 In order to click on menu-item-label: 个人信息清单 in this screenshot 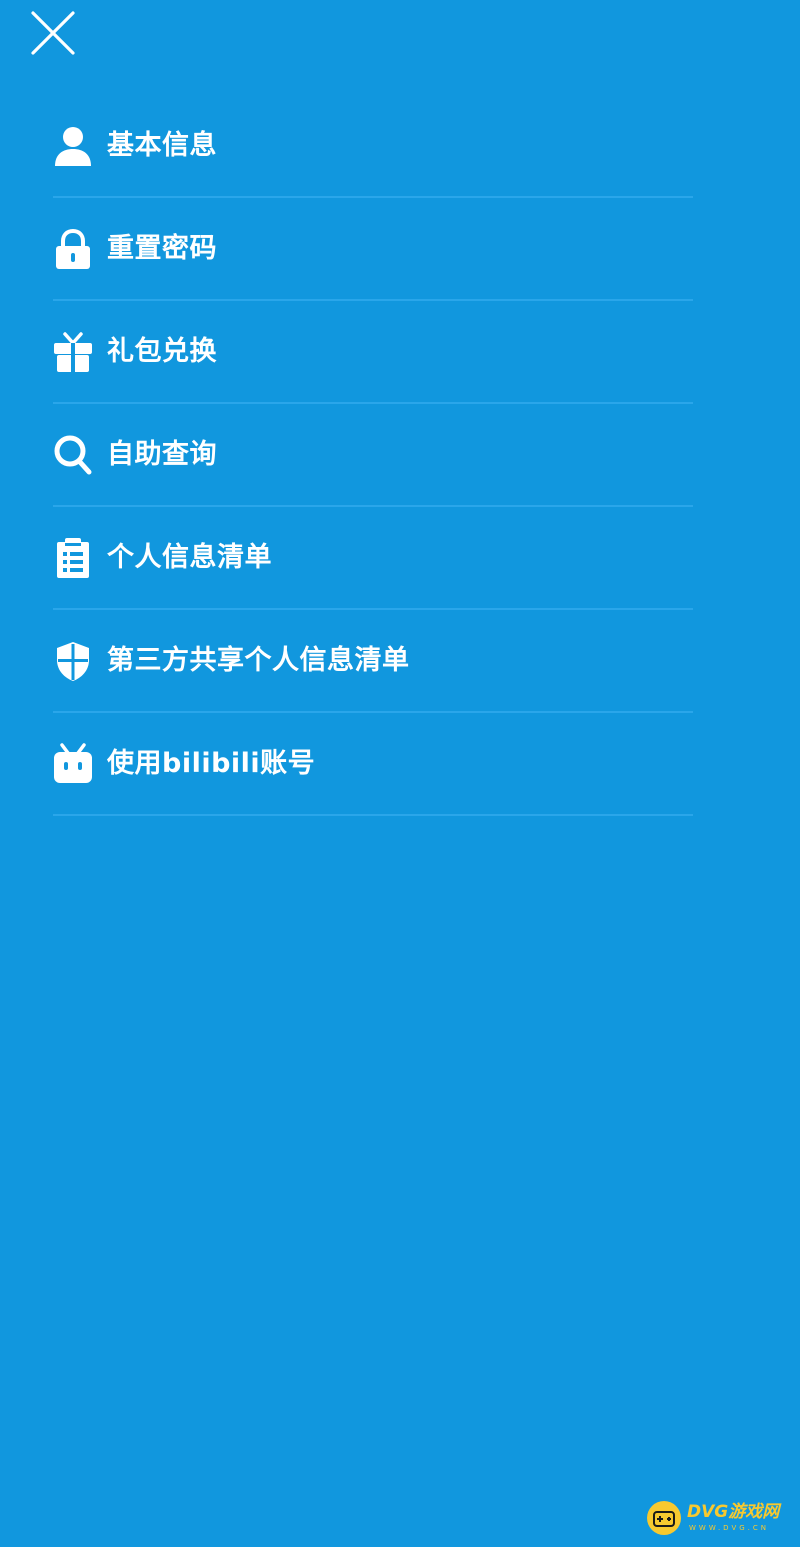, I will do `click(189, 557)`.